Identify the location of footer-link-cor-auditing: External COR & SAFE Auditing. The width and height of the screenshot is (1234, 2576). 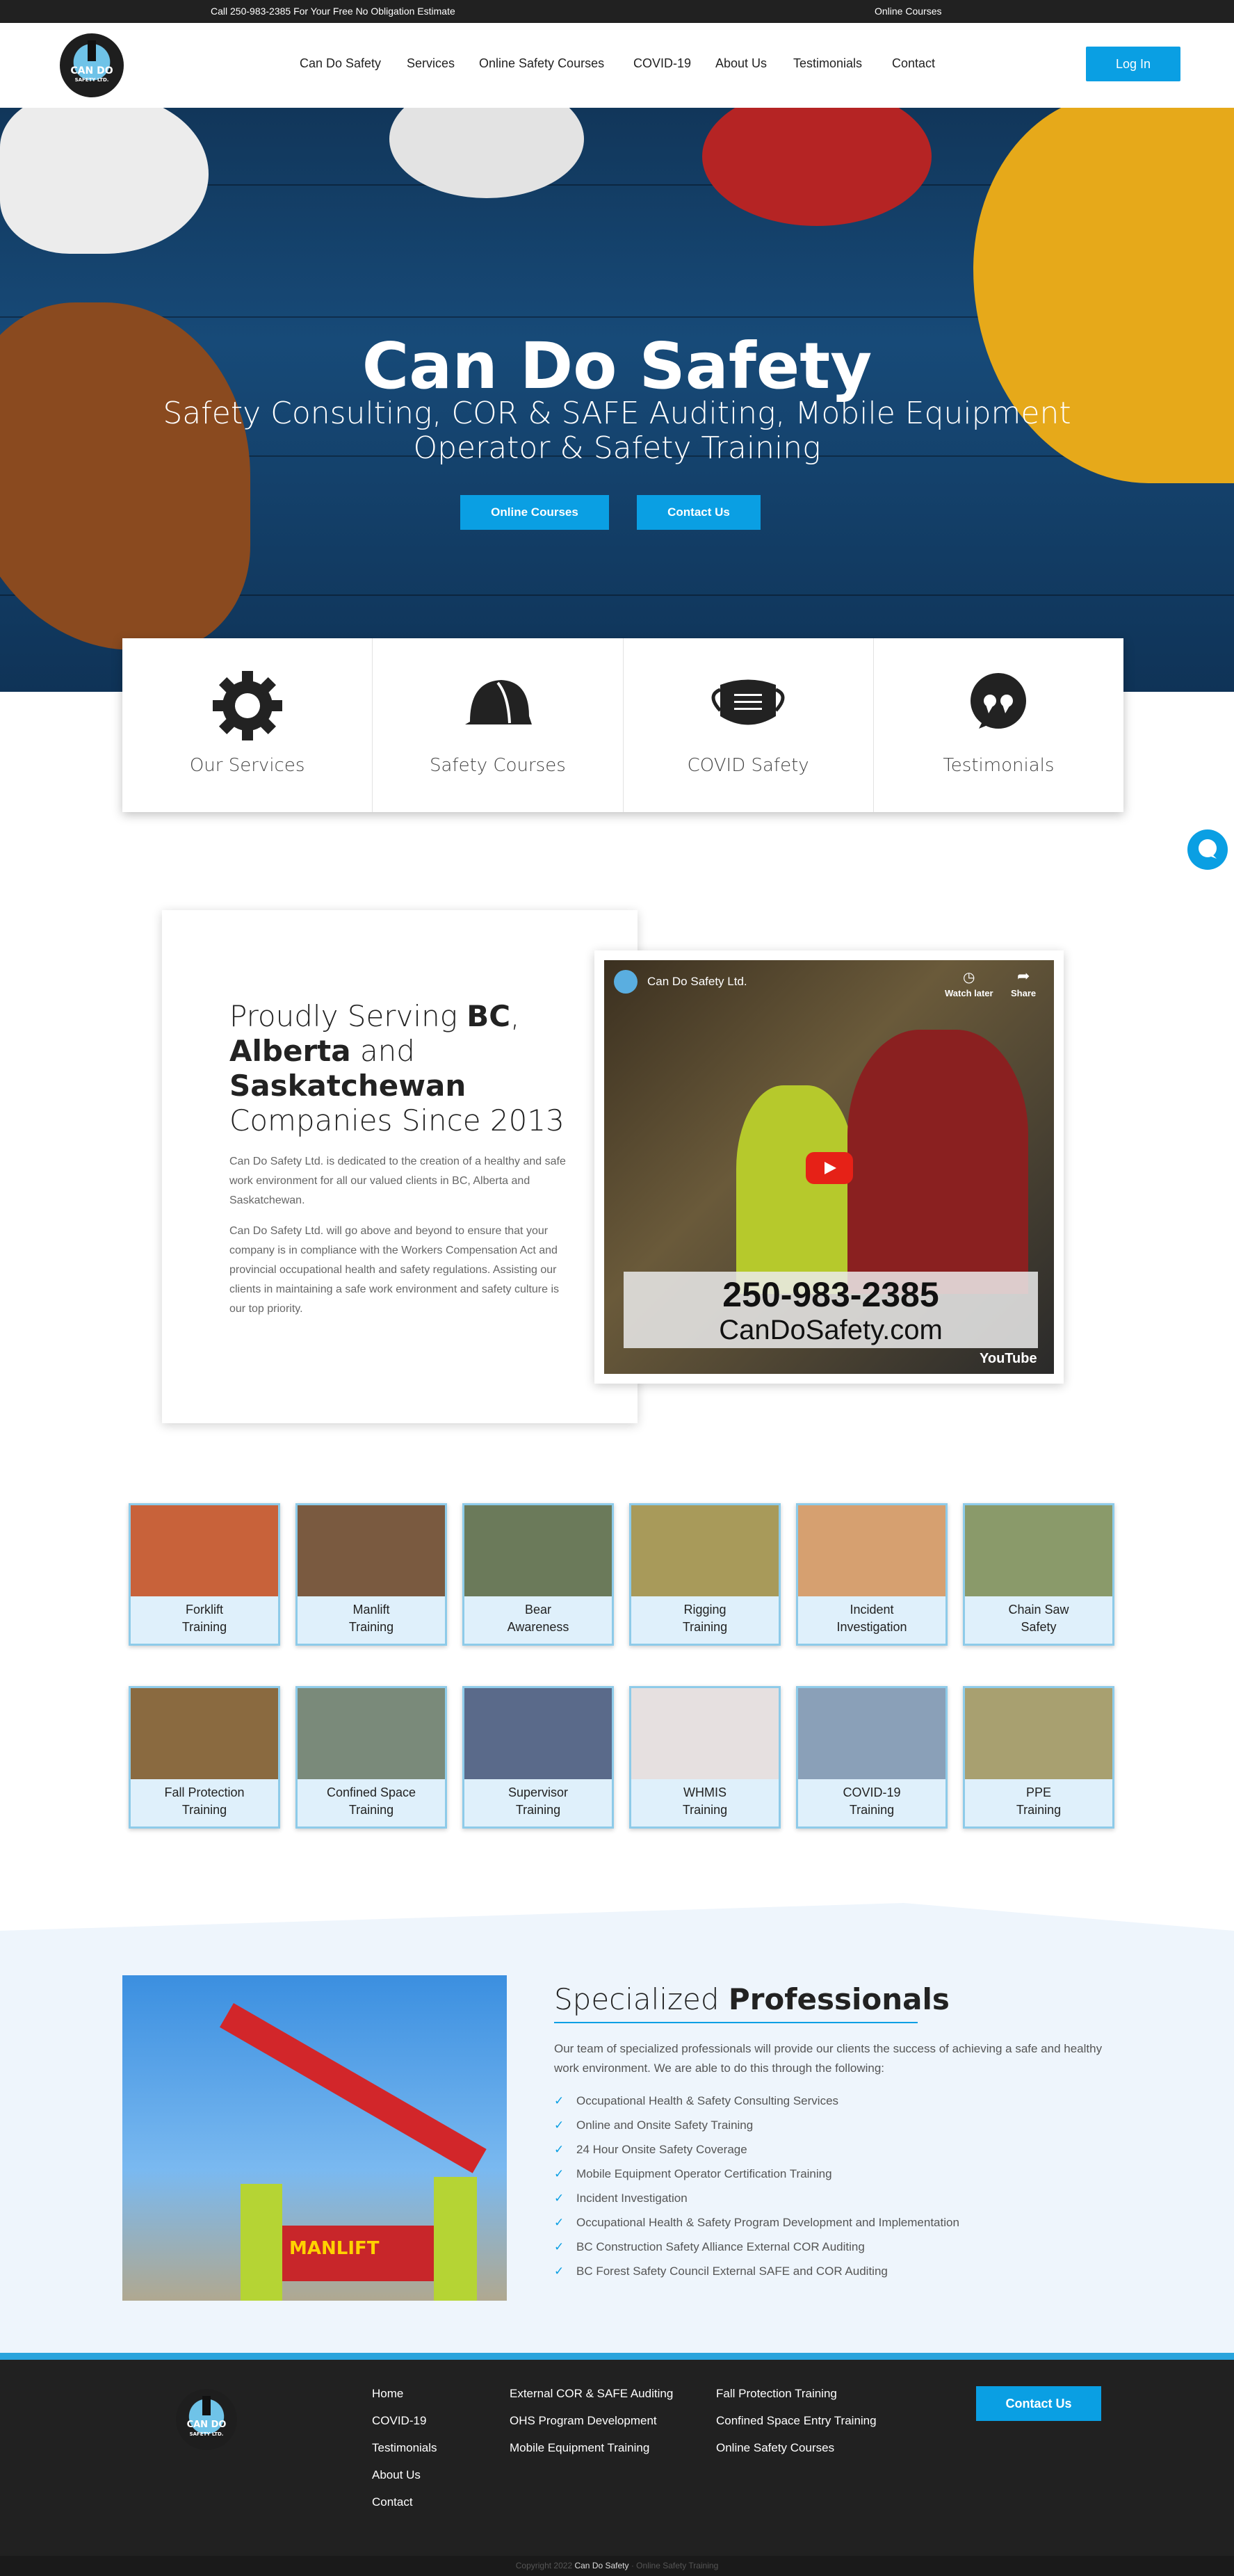
(591, 2400).